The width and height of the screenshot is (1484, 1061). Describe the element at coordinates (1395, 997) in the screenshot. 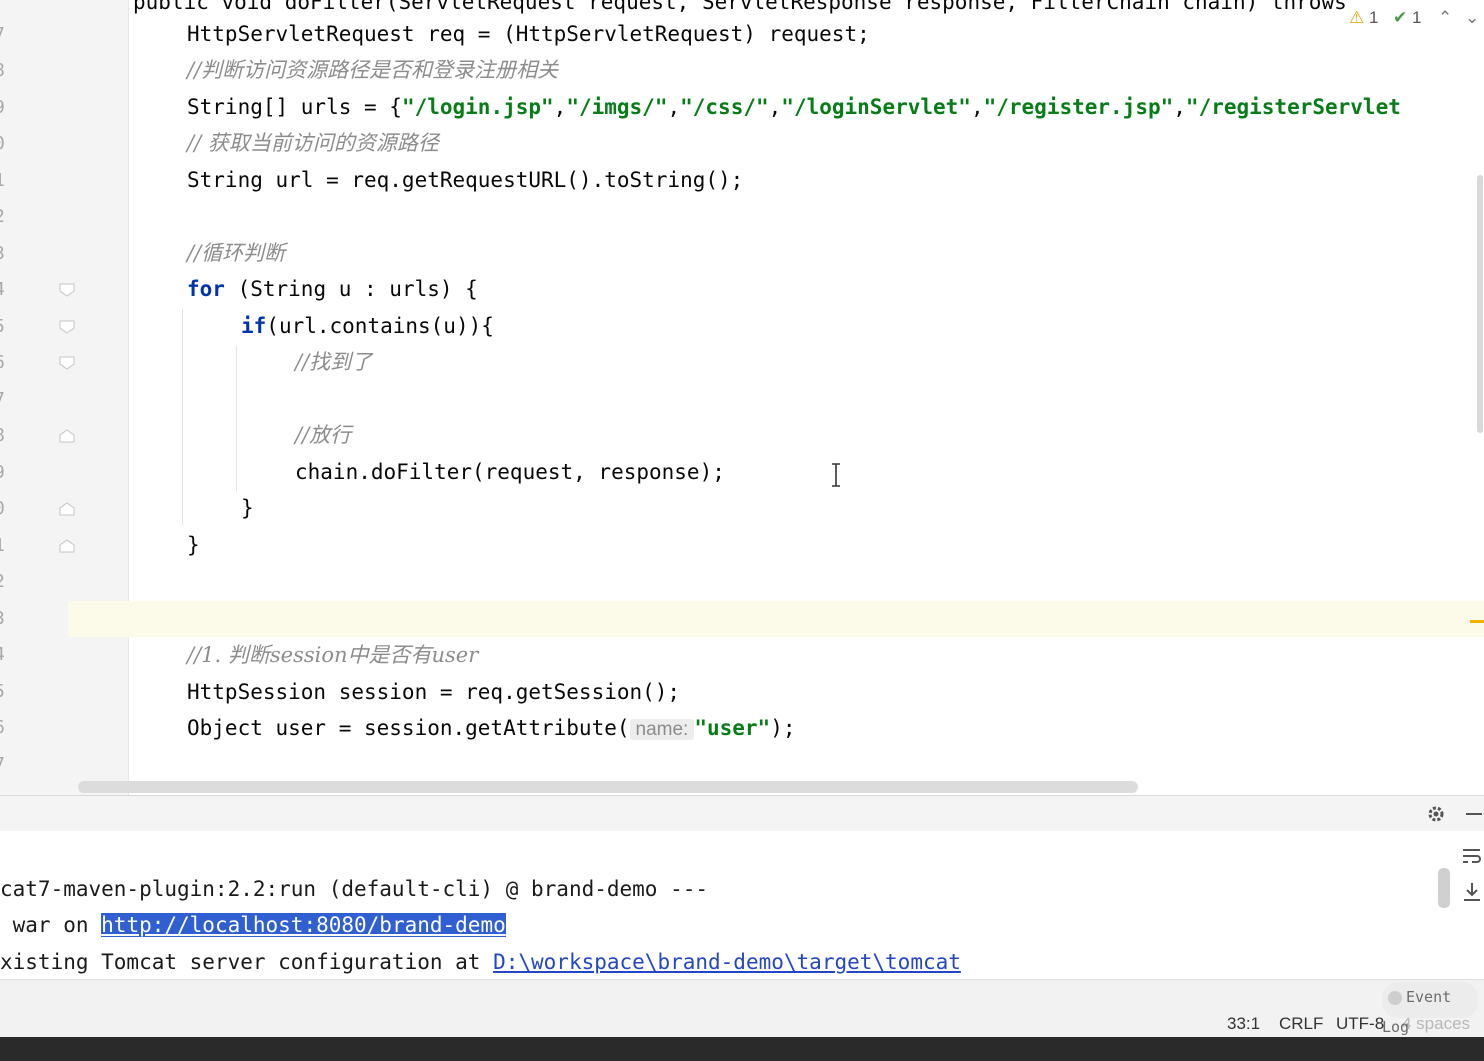

I see `event-log-icon` at that location.